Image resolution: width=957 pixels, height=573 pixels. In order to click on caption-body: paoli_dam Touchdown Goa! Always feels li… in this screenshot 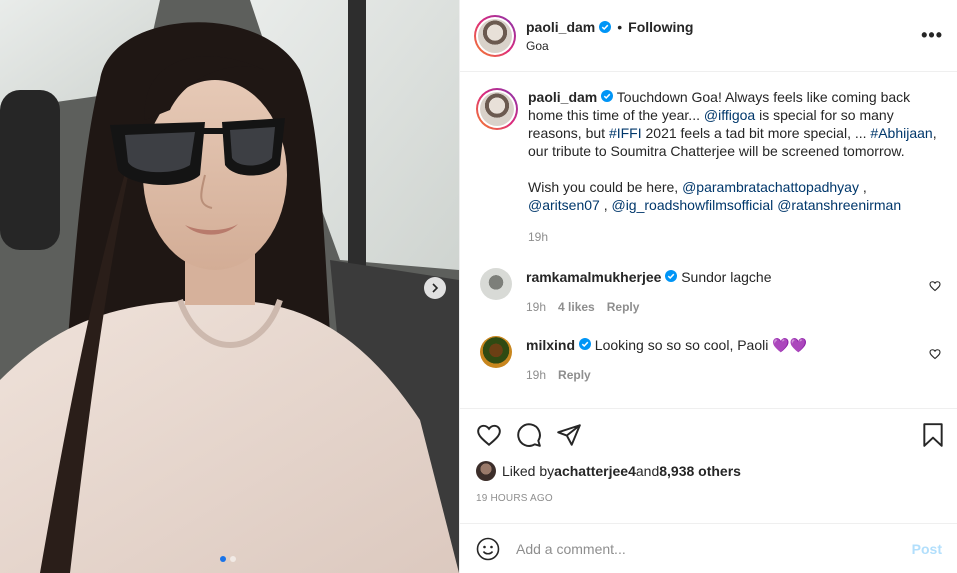, I will do `click(734, 167)`.